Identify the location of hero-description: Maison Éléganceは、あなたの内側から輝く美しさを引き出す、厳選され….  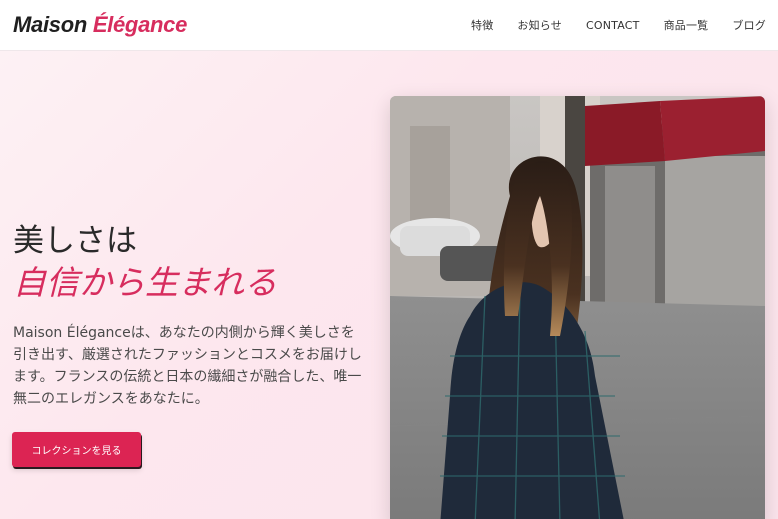
(187, 366).